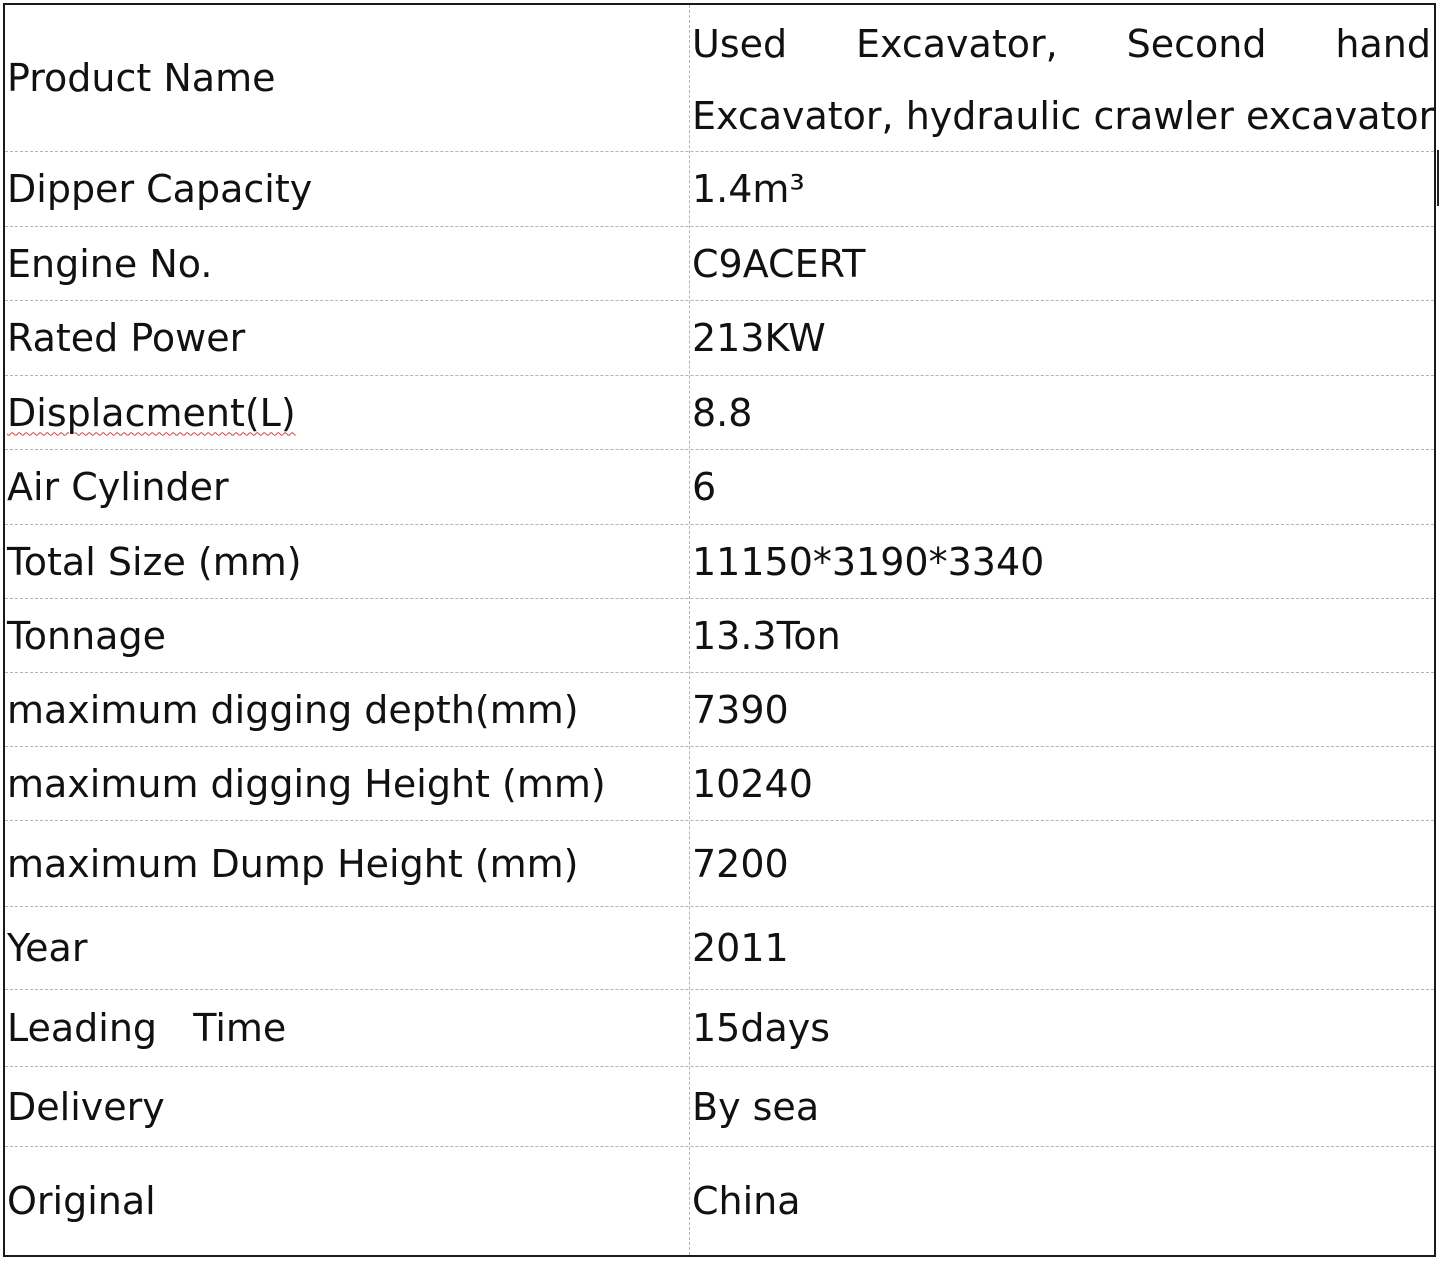 The height and width of the screenshot is (1264, 1440). What do you see at coordinates (752, 783) in the screenshot?
I see `row-value: 10240` at bounding box center [752, 783].